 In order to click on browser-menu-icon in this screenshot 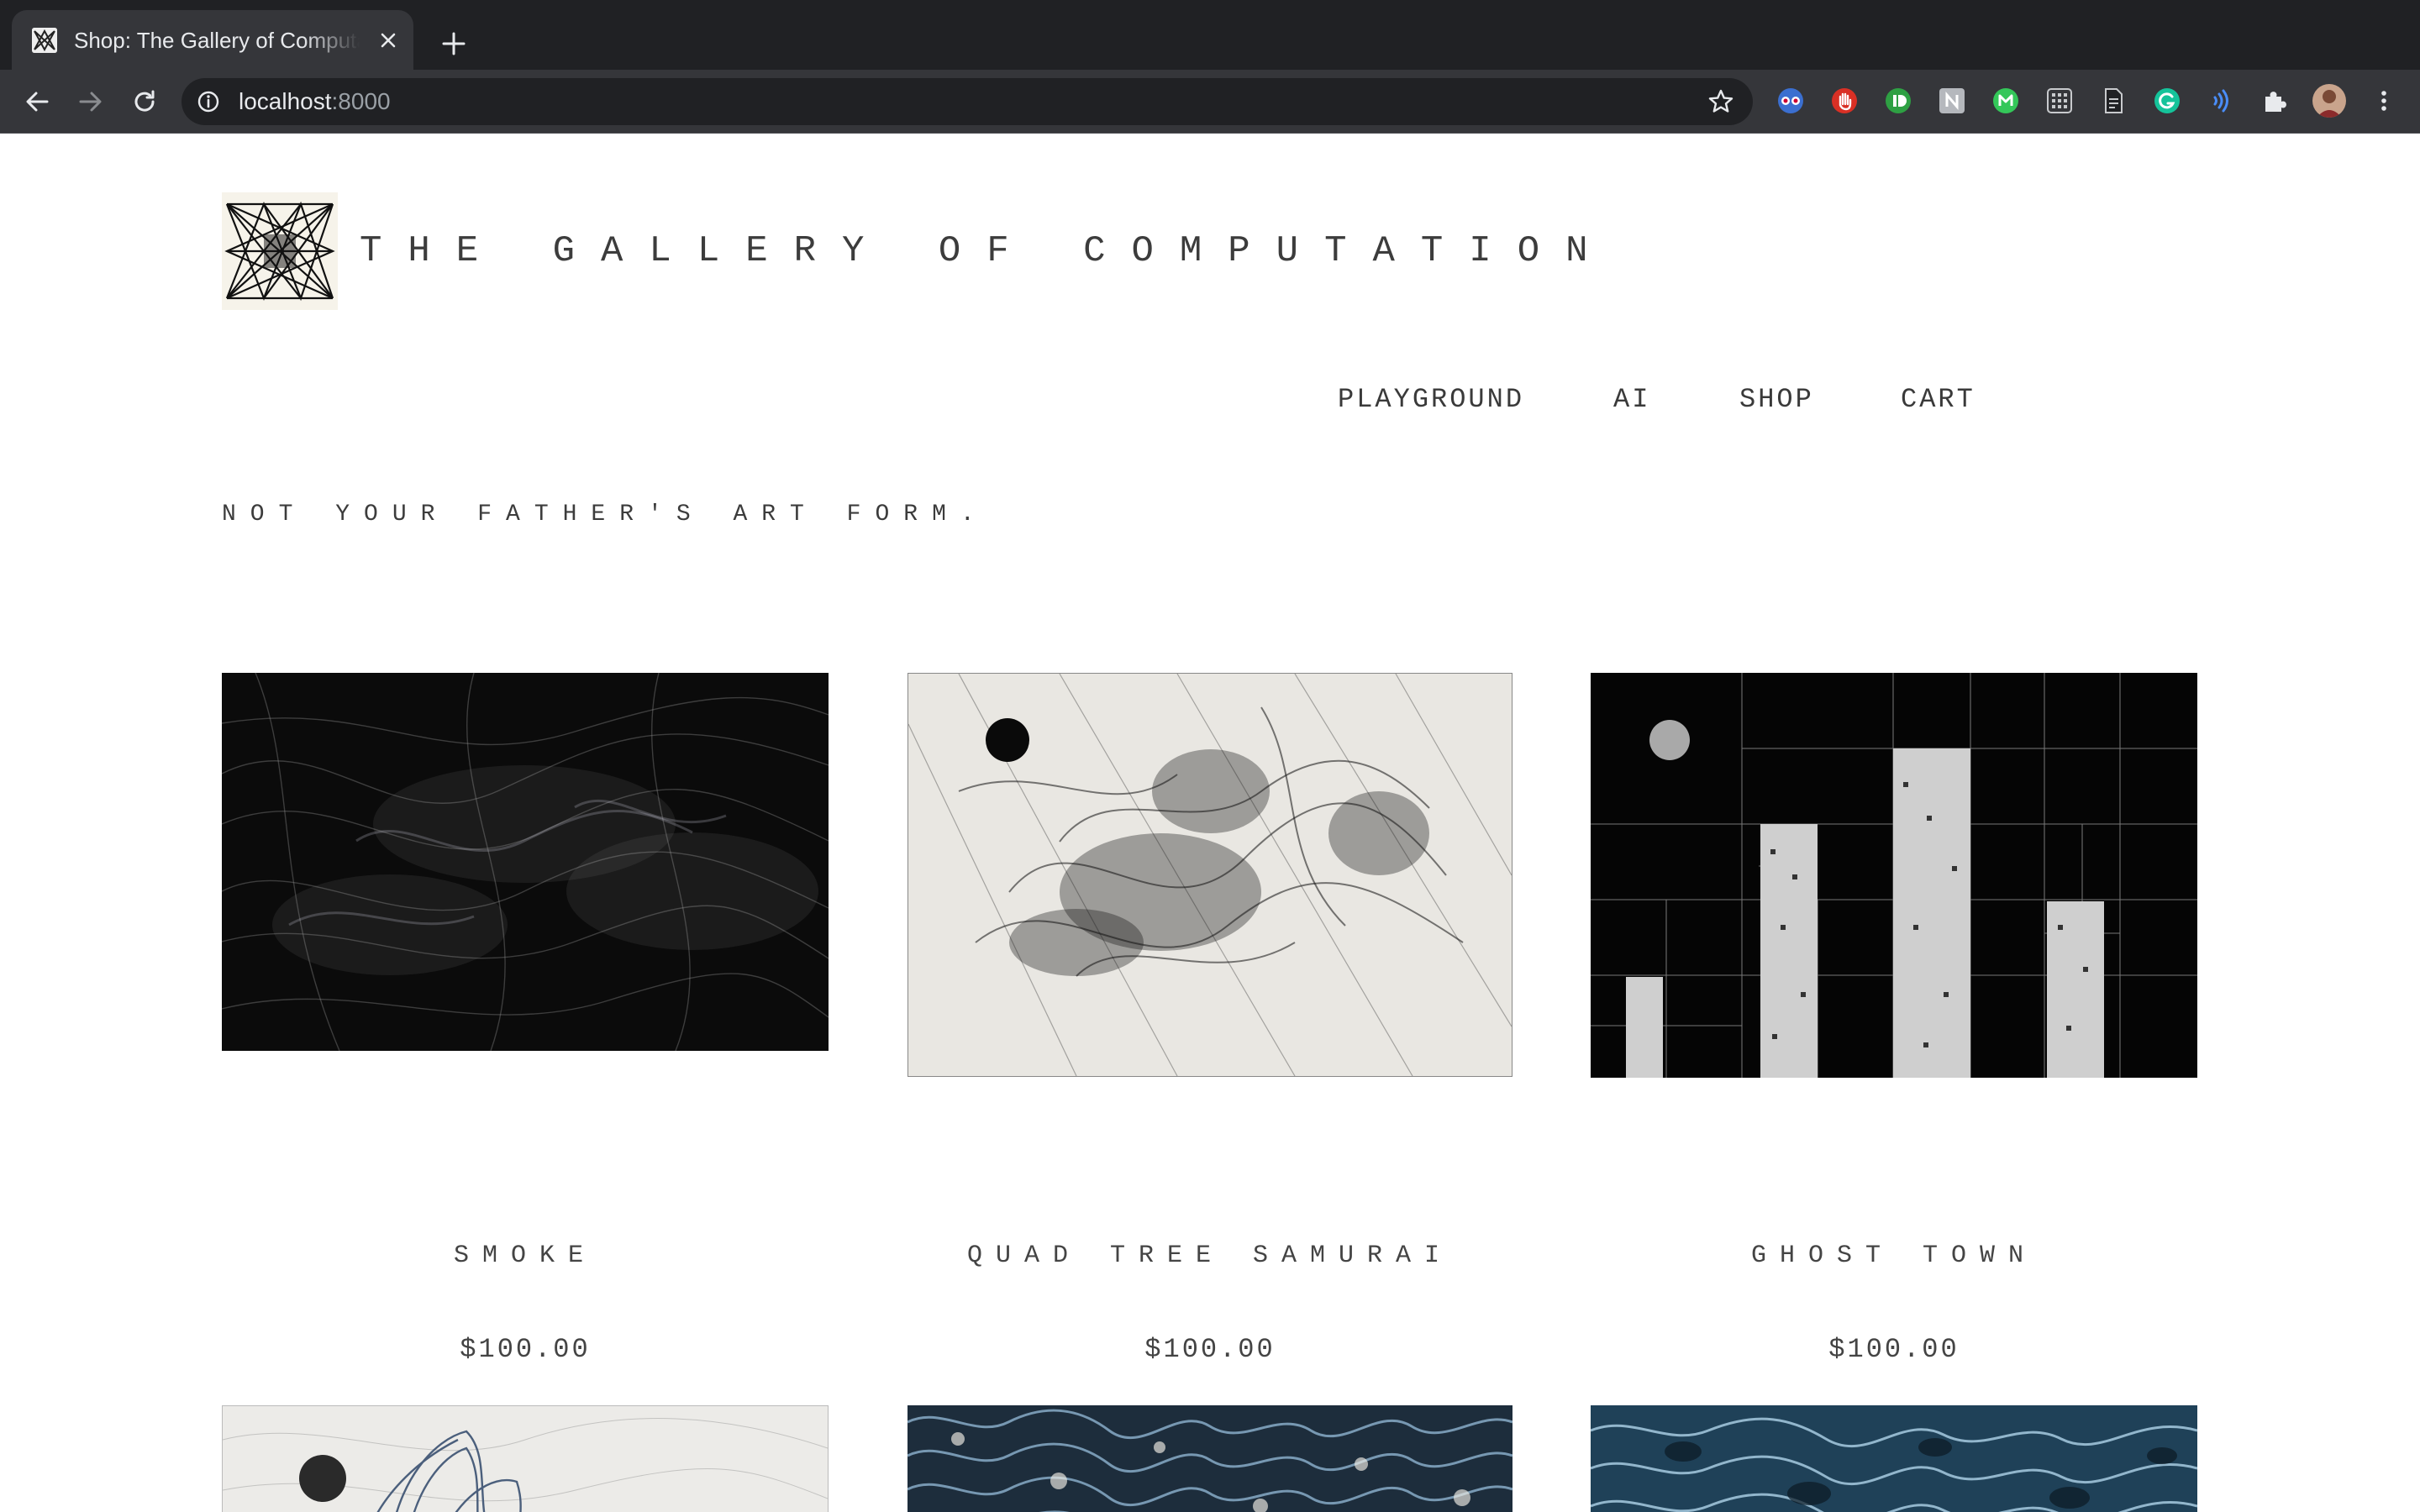, I will do `click(2384, 101)`.